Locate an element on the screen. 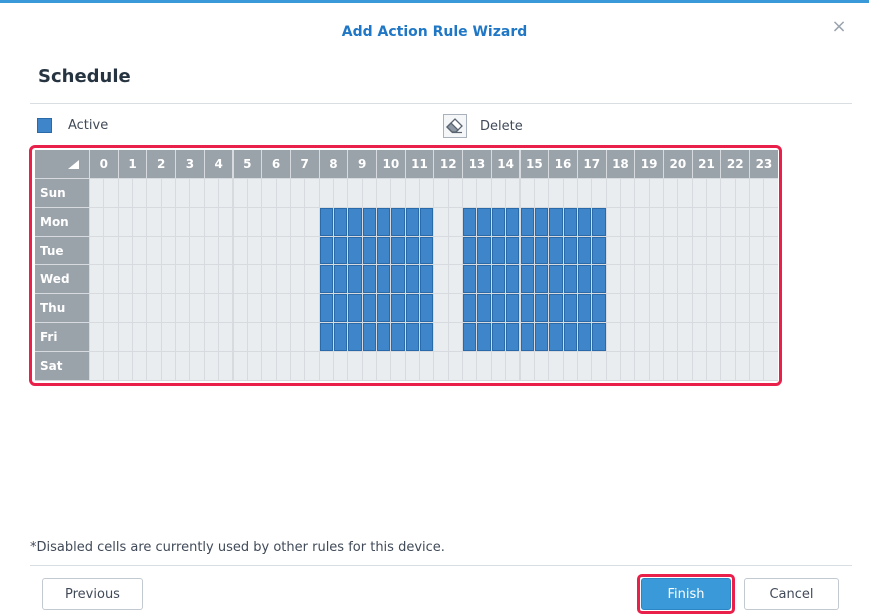  hour-header-9: 9 is located at coordinates (362, 164).